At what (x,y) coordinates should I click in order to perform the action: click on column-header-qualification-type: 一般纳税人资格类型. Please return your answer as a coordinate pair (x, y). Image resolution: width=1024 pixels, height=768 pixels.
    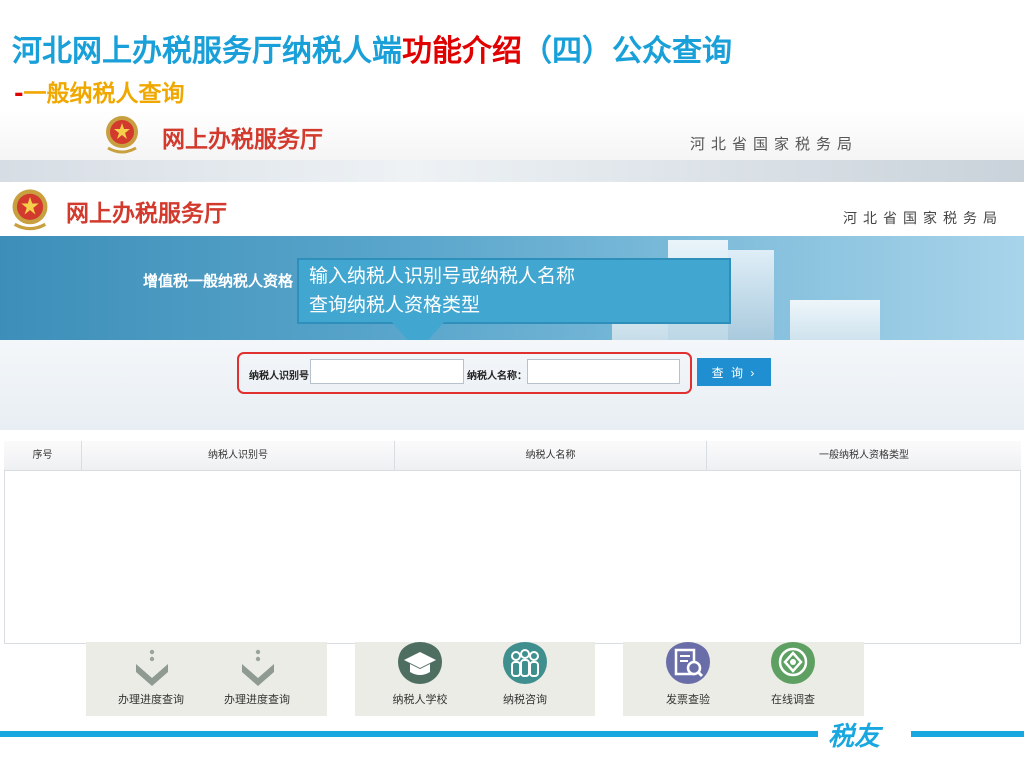
    Looking at the image, I should click on (864, 455).